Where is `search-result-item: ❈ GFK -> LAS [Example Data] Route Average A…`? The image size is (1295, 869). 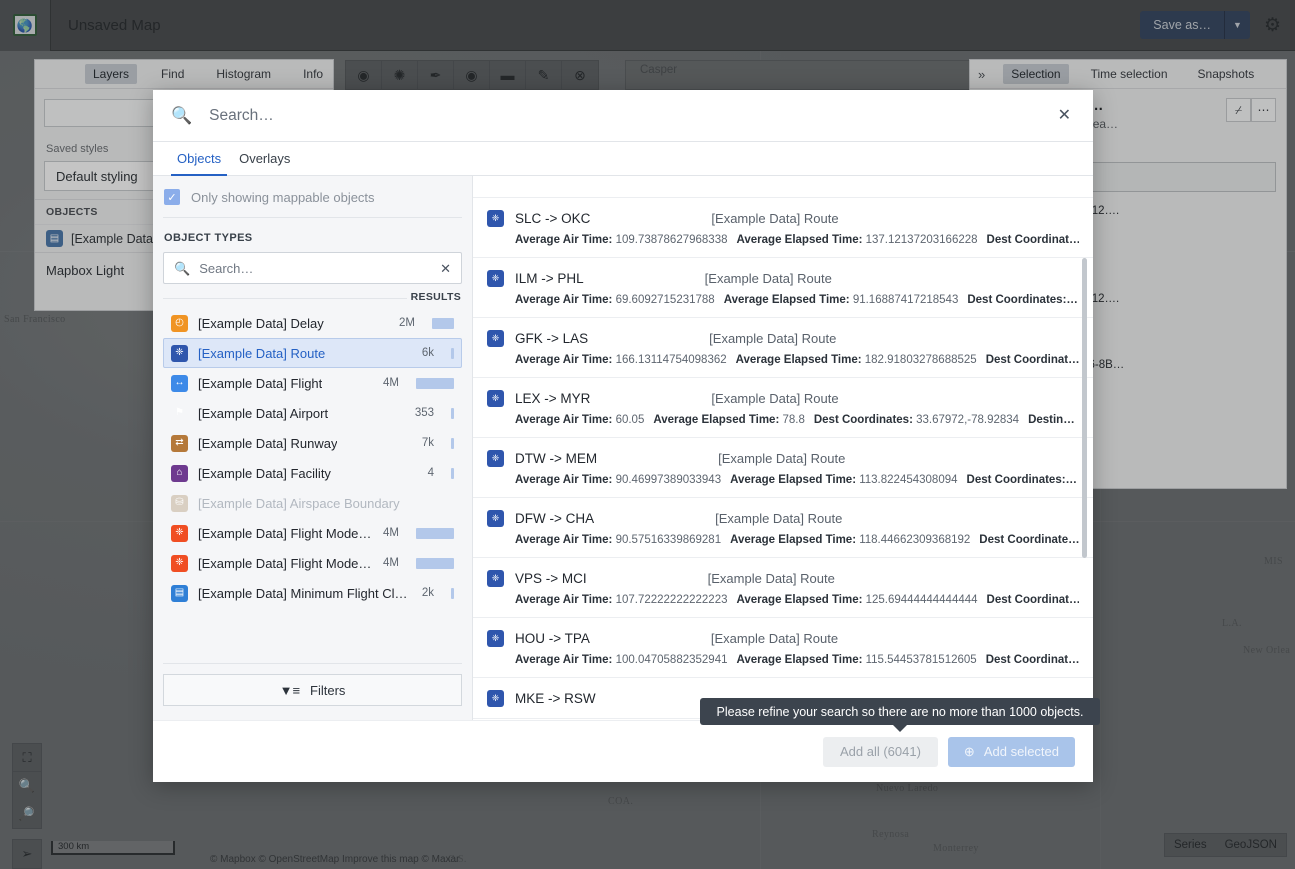
search-result-item: ❈ GFK -> LAS [Example Data] Route Average A… is located at coordinates (783, 348).